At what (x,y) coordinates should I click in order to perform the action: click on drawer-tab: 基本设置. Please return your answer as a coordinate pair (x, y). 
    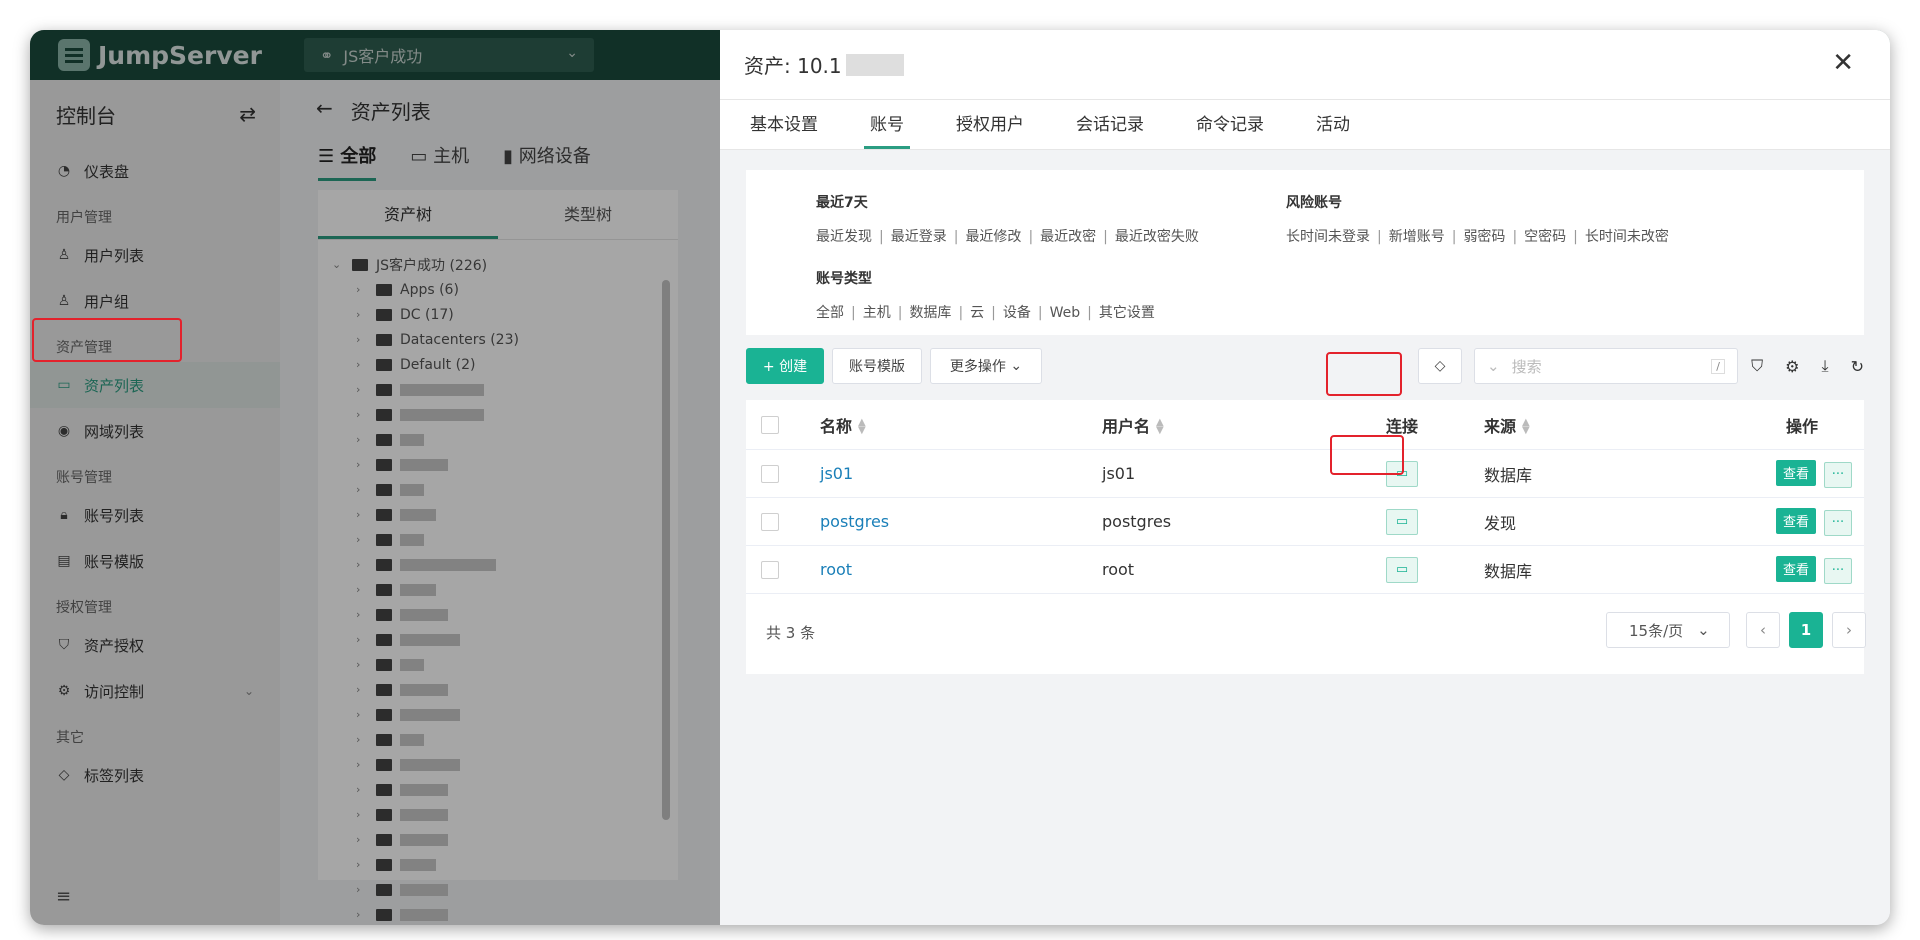
    Looking at the image, I should click on (784, 124).